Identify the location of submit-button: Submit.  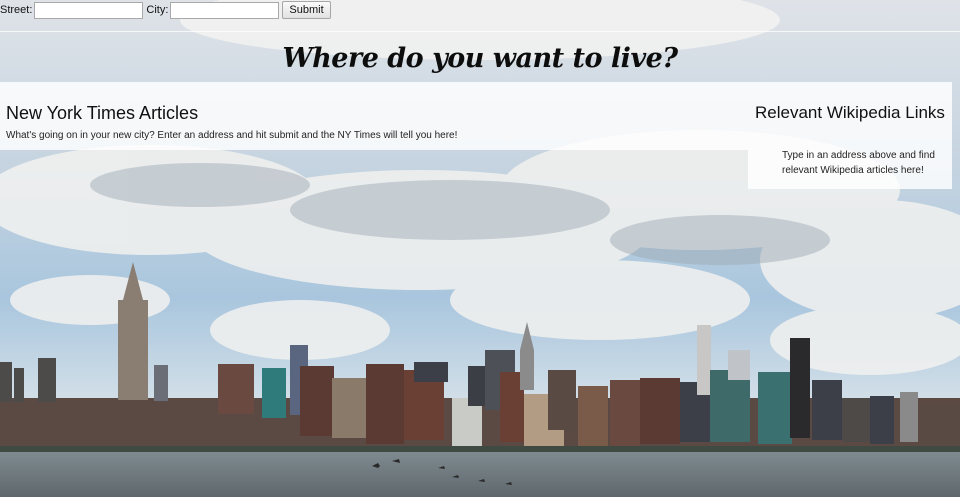
(306, 10).